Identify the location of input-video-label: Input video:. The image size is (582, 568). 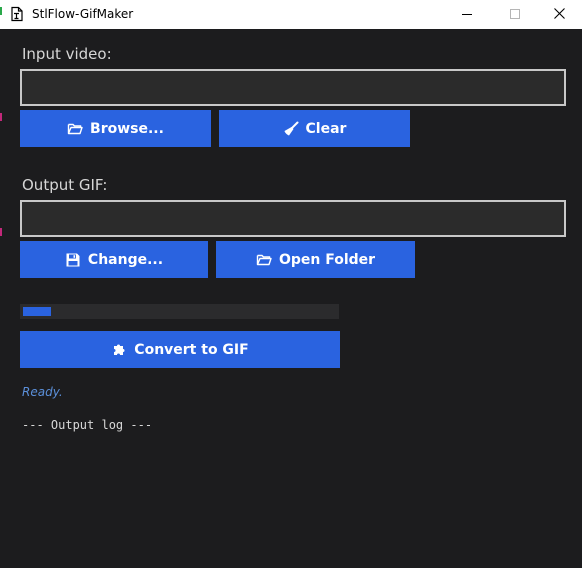
(67, 54).